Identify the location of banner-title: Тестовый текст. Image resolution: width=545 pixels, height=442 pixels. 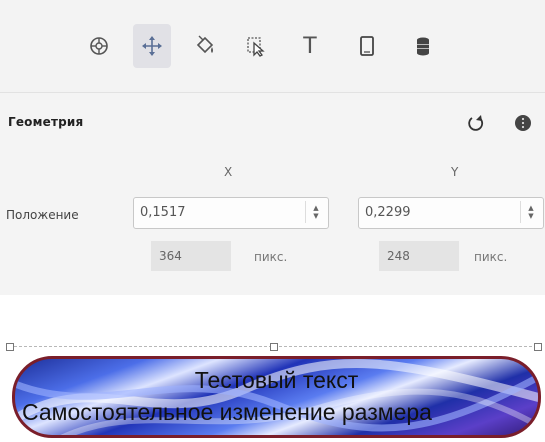
(276, 380).